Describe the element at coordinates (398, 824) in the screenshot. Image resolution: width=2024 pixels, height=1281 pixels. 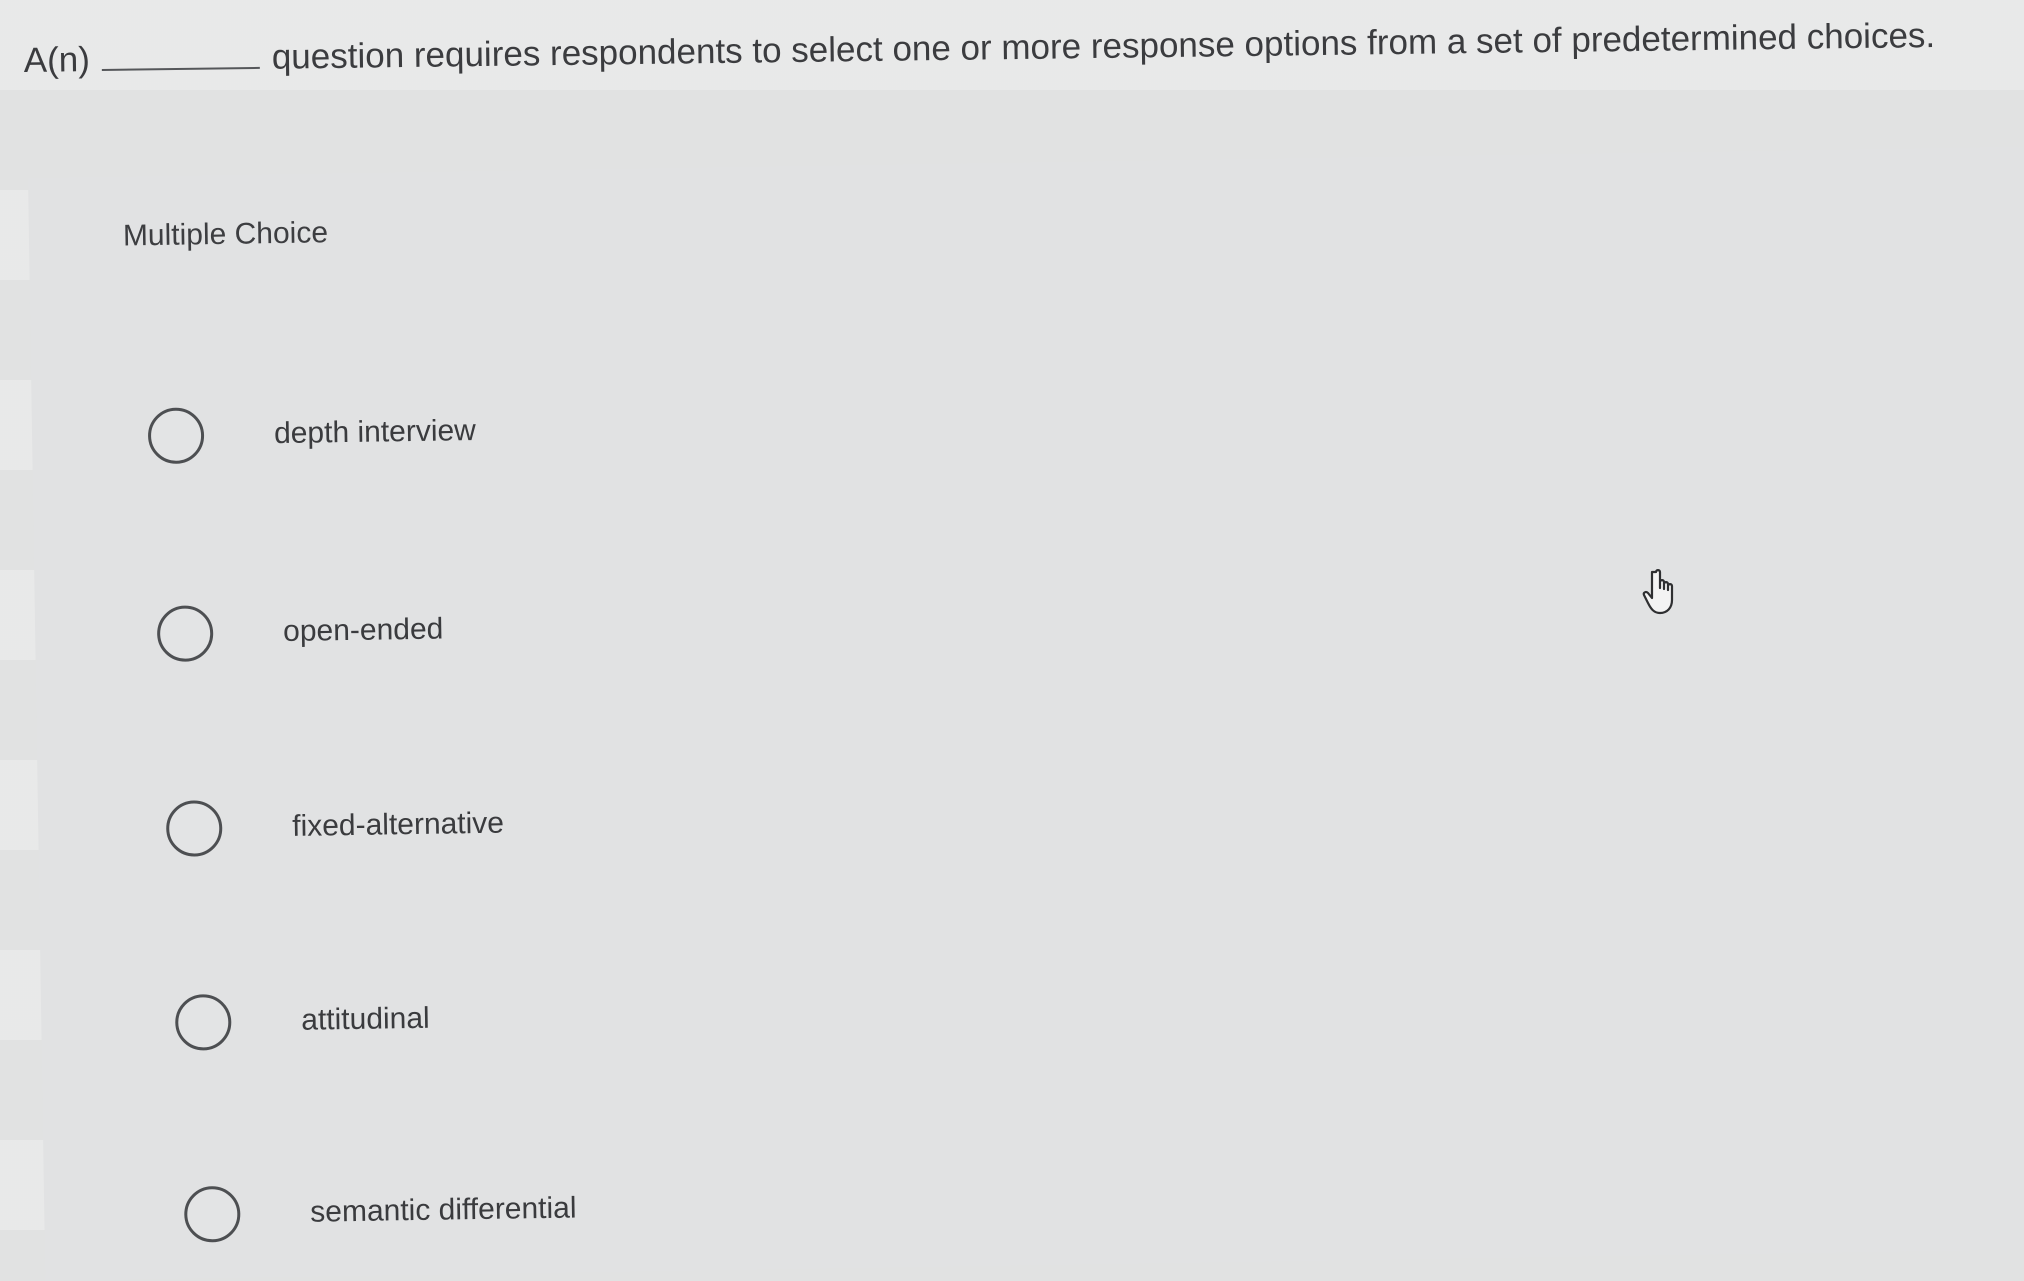
I see `option-label: fixed-alternative` at that location.